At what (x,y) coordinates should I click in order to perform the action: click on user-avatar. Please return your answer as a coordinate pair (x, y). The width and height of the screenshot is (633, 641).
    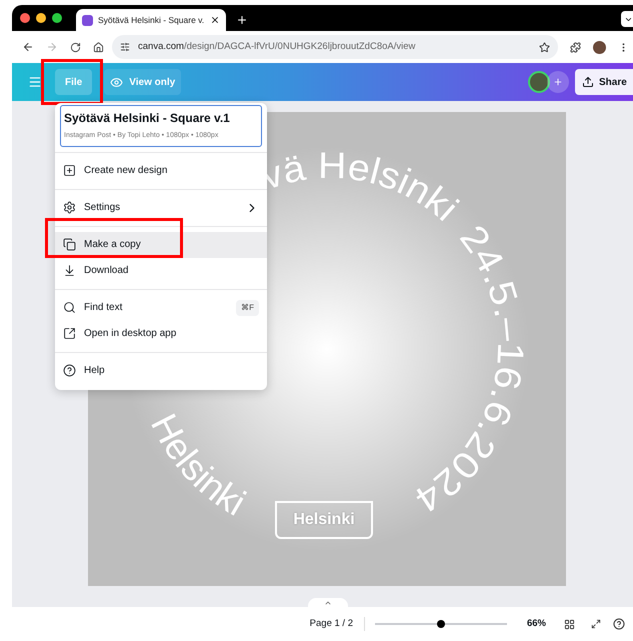
    Looking at the image, I should click on (539, 82).